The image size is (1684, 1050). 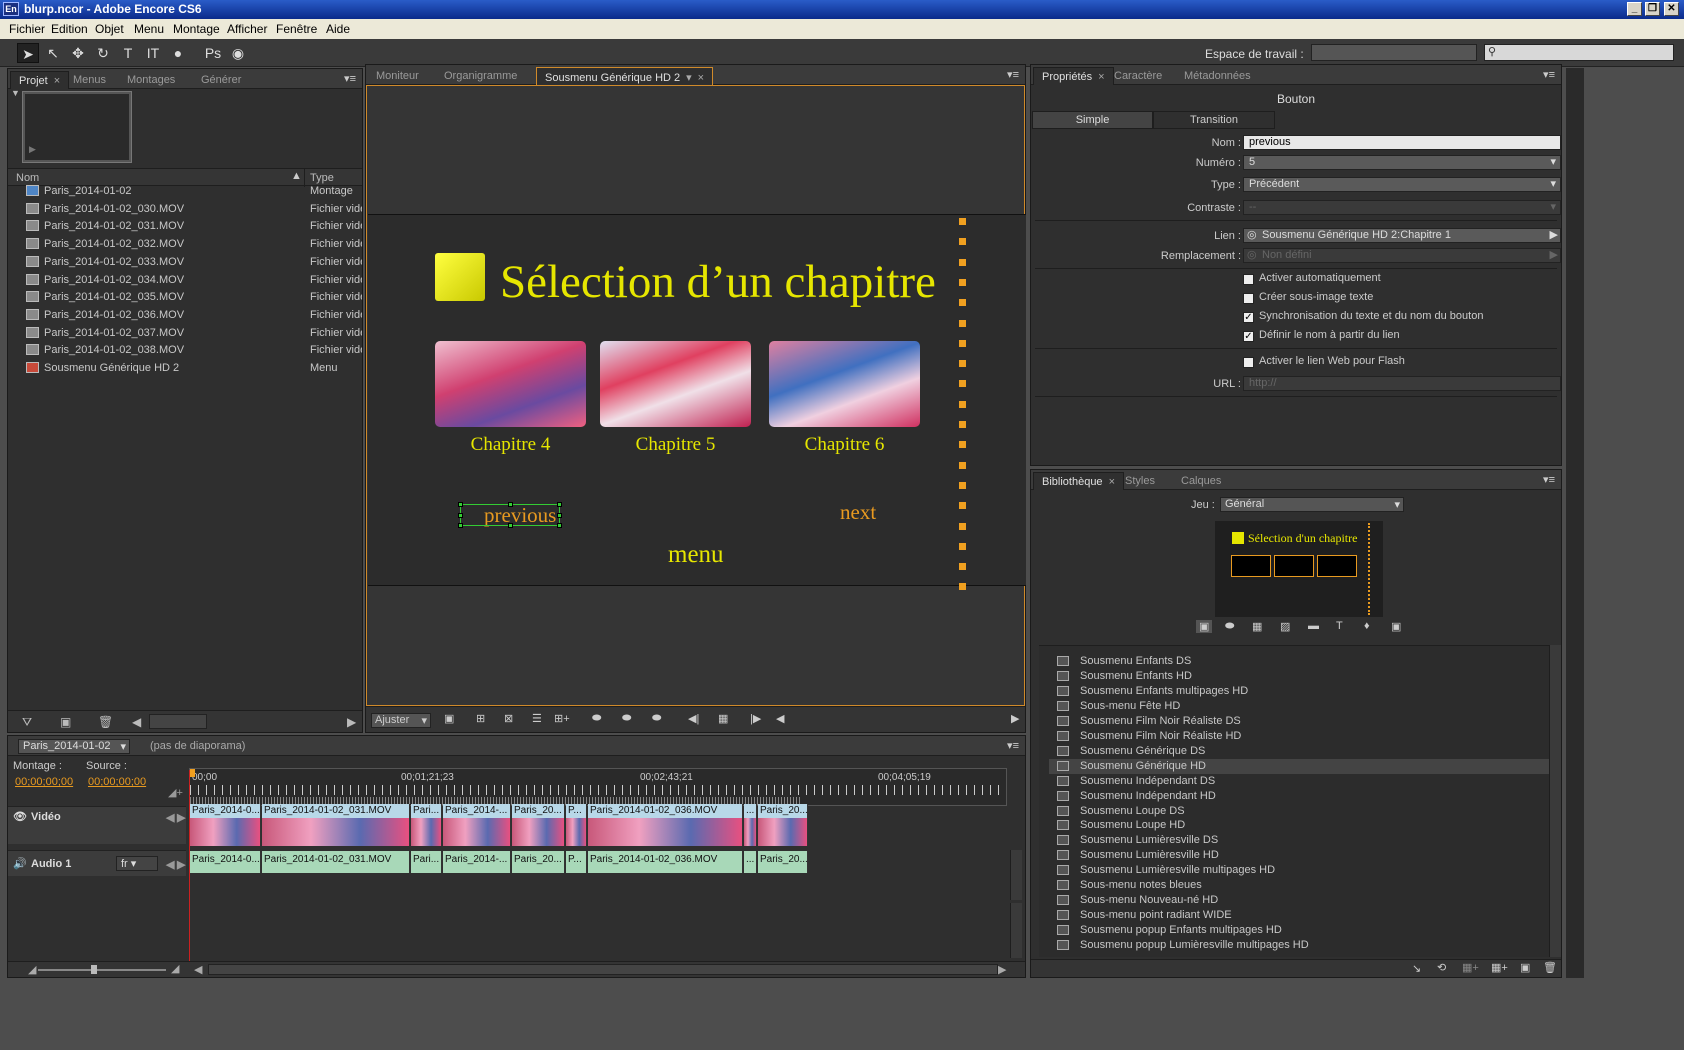 What do you see at coordinates (510, 445) in the screenshot?
I see `chapter-4-label: Chapitre 4` at bounding box center [510, 445].